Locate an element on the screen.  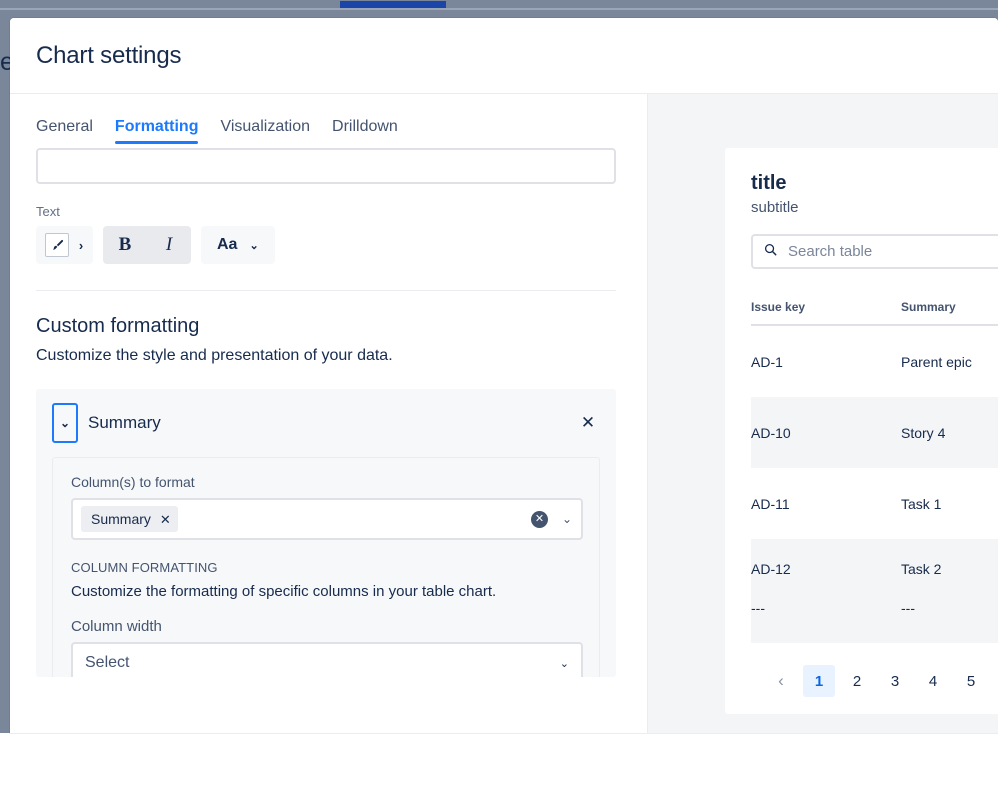
font-size-button: Aa ⌄ is located at coordinates (238, 245).